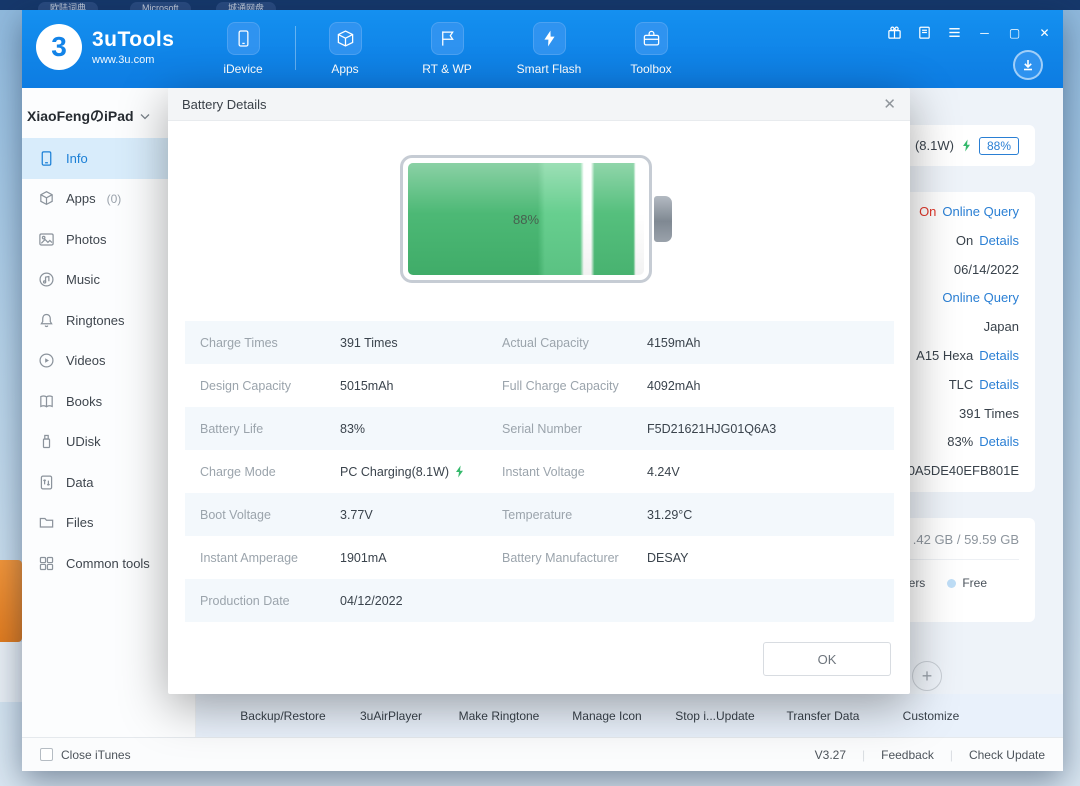  What do you see at coordinates (499, 716) in the screenshot?
I see `toolbar-make-ringtone: Make Ringtone` at bounding box center [499, 716].